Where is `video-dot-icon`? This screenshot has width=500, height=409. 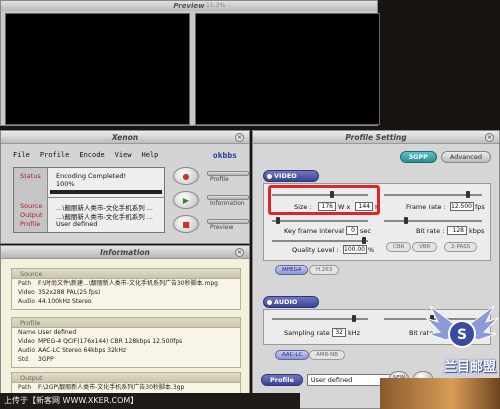 video-dot-icon is located at coordinates (269, 176).